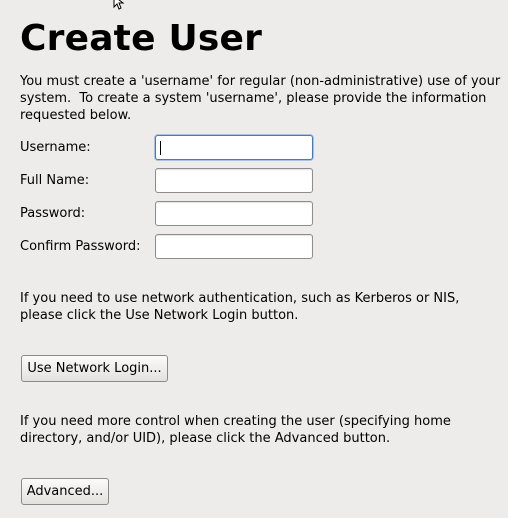 The width and height of the screenshot is (508, 518). I want to click on mouse-pointer-icon, so click(119, 5).